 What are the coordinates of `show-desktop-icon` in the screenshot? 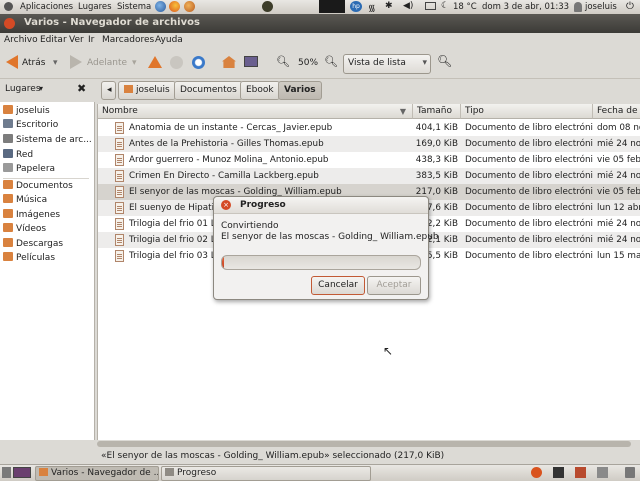 It's located at (6, 472).